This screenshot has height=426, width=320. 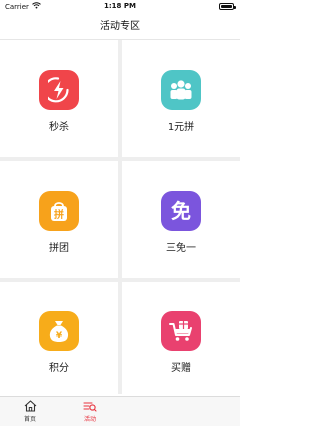 I want to click on bag-glyph: 拼, so click(x=59, y=214).